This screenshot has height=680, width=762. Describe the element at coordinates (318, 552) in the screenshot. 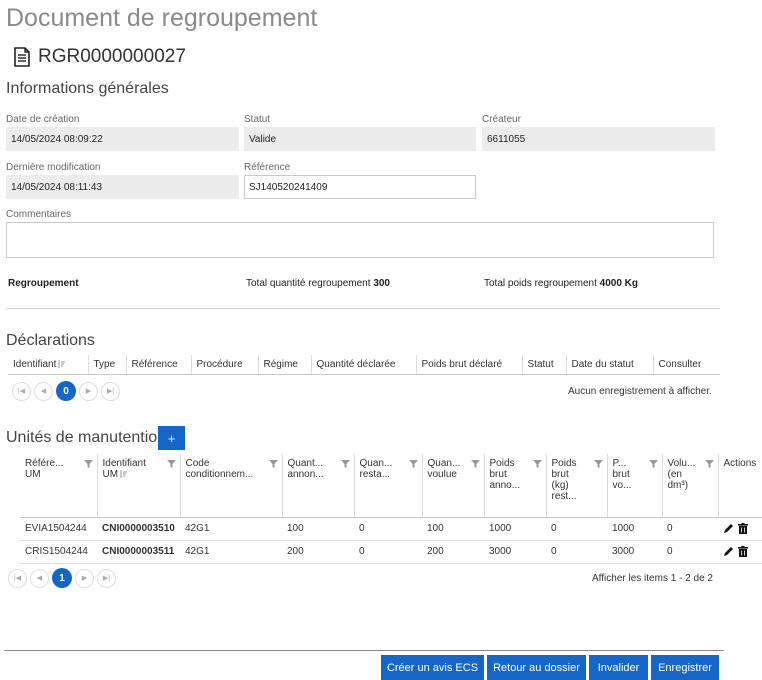

I see `cell-q-annon: 200` at that location.